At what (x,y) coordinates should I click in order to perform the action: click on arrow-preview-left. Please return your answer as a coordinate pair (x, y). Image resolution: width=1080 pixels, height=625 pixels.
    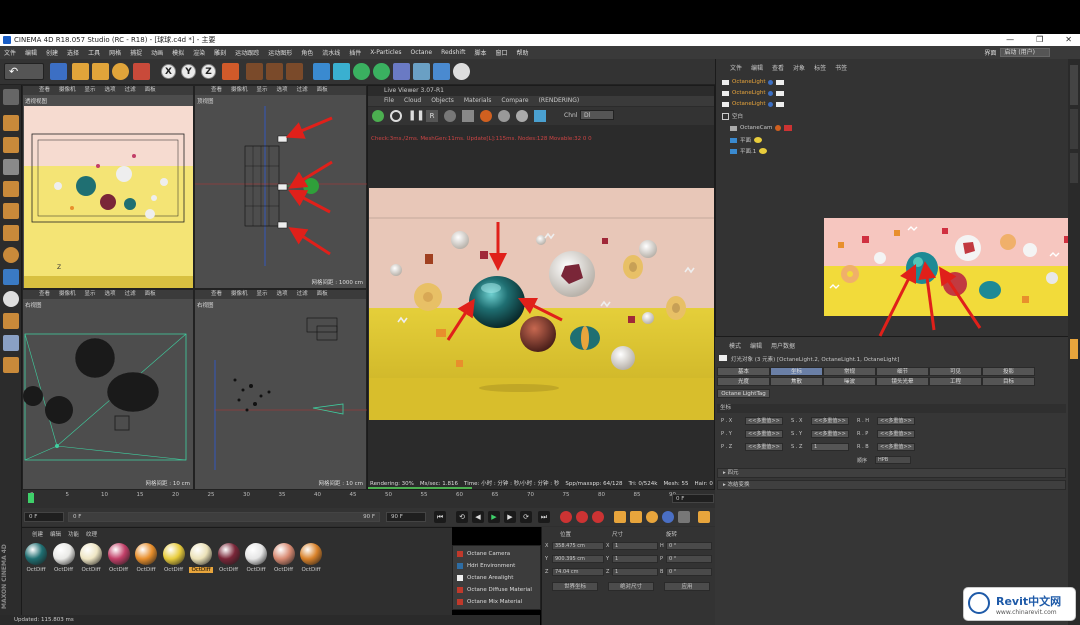
    Looking at the image, I should click on (897, 300).